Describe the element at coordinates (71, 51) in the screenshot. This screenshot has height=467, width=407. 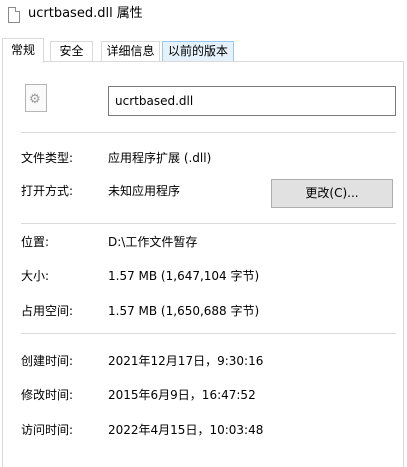
I see `tab-security: 安全` at that location.